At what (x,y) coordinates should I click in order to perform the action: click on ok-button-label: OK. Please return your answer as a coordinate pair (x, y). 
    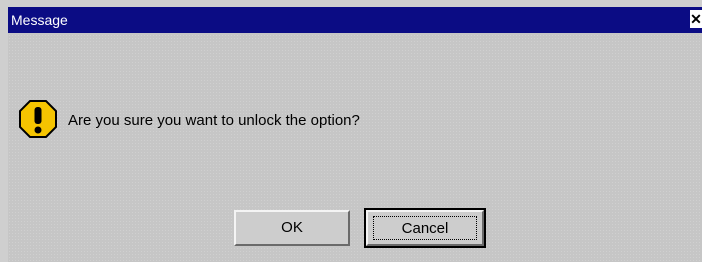
    Looking at the image, I should click on (292, 227).